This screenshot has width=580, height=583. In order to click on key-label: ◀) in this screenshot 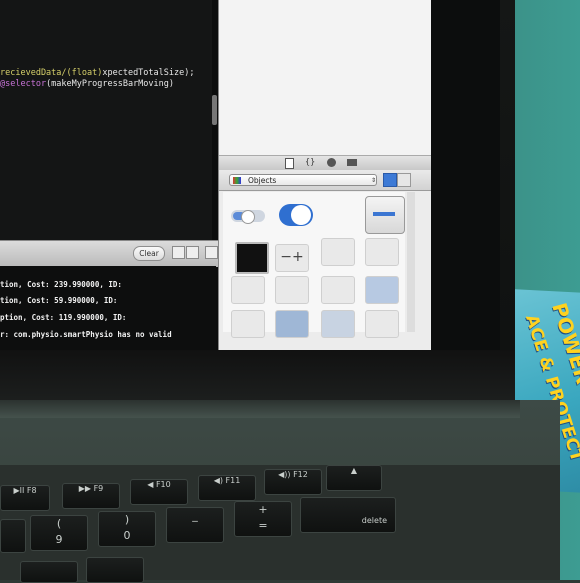, I will do `click(218, 480)`.